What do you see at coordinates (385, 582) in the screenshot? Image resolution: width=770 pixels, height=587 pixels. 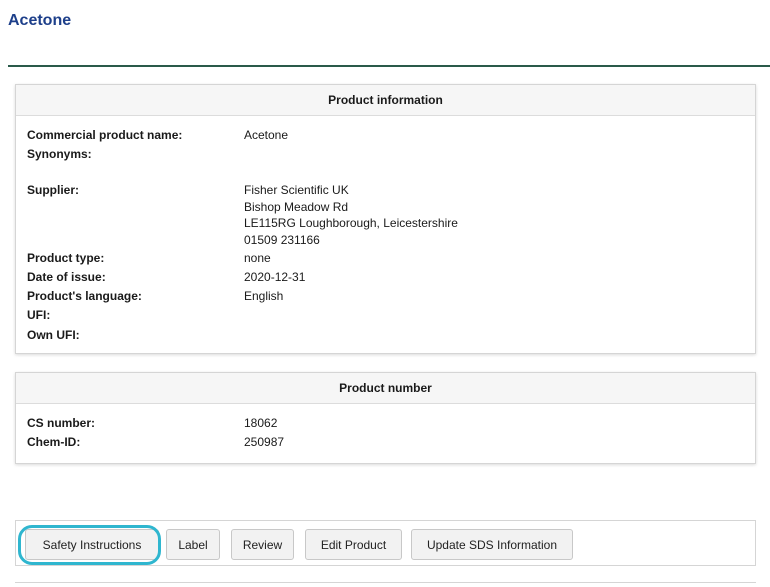 I see `bottom-divider` at bounding box center [385, 582].